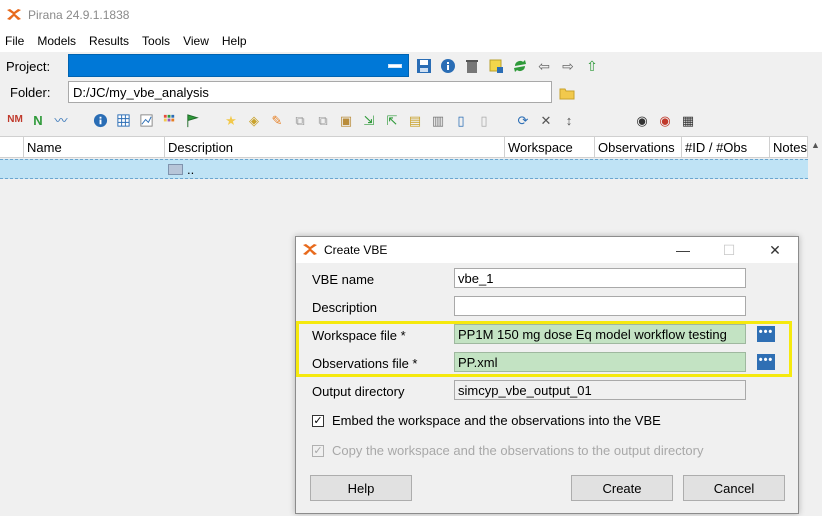 The image size is (822, 516). I want to click on menu-tools: Tools, so click(156, 41).